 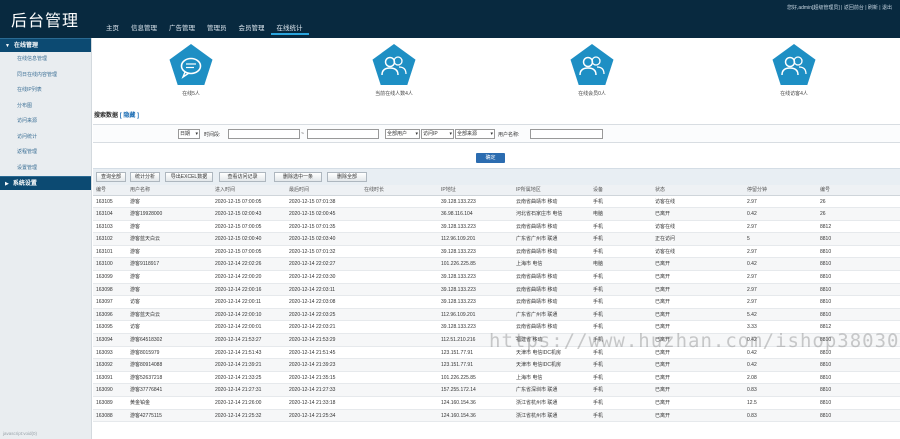 What do you see at coordinates (592, 94) in the screenshot?
I see `stat-label: 在线会员0人` at bounding box center [592, 94].